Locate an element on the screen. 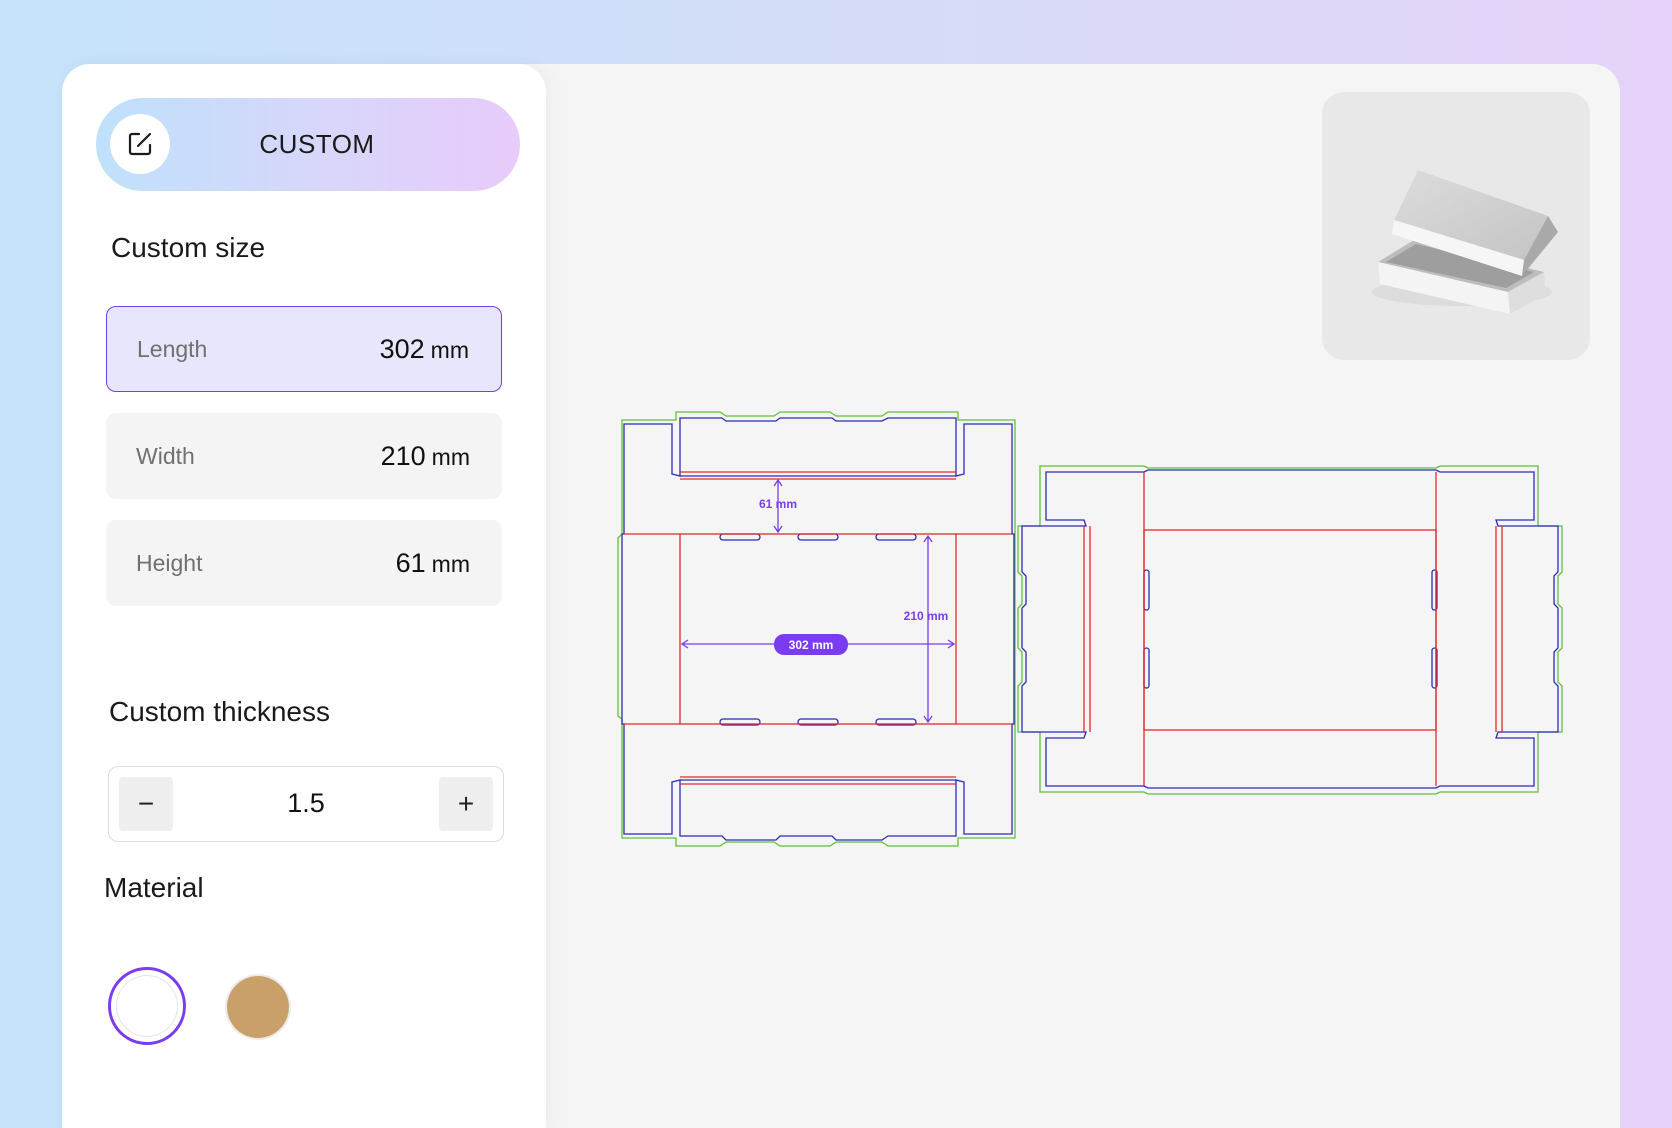  left-fold-sides is located at coordinates (818, 629).